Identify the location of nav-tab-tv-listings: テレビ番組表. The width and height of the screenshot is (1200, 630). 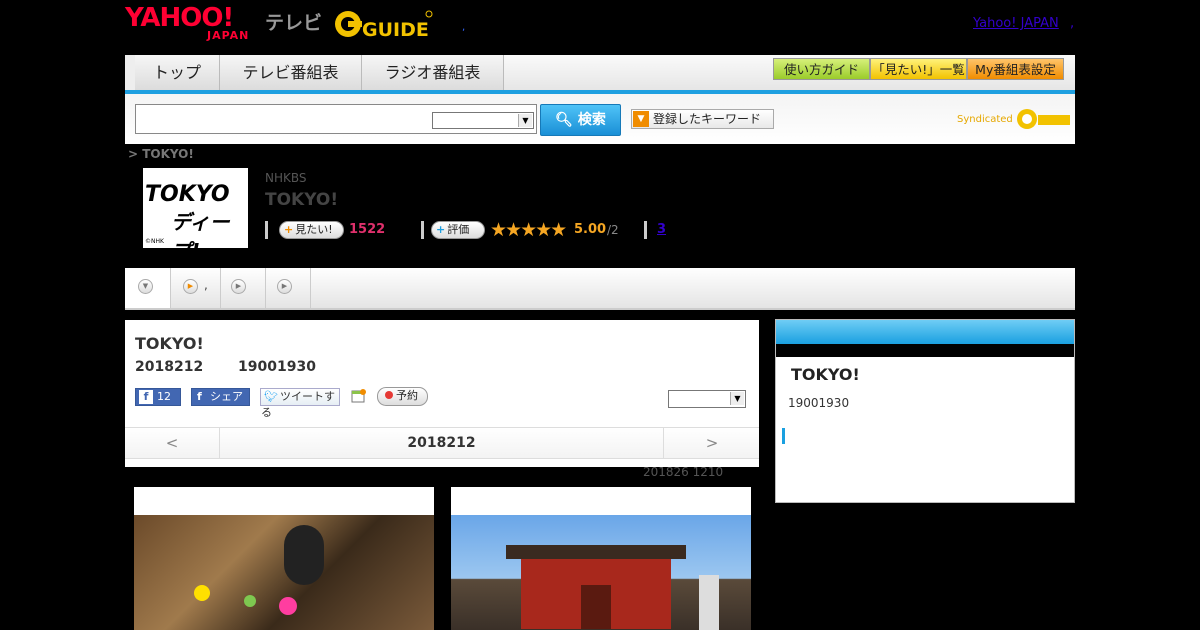
(291, 72).